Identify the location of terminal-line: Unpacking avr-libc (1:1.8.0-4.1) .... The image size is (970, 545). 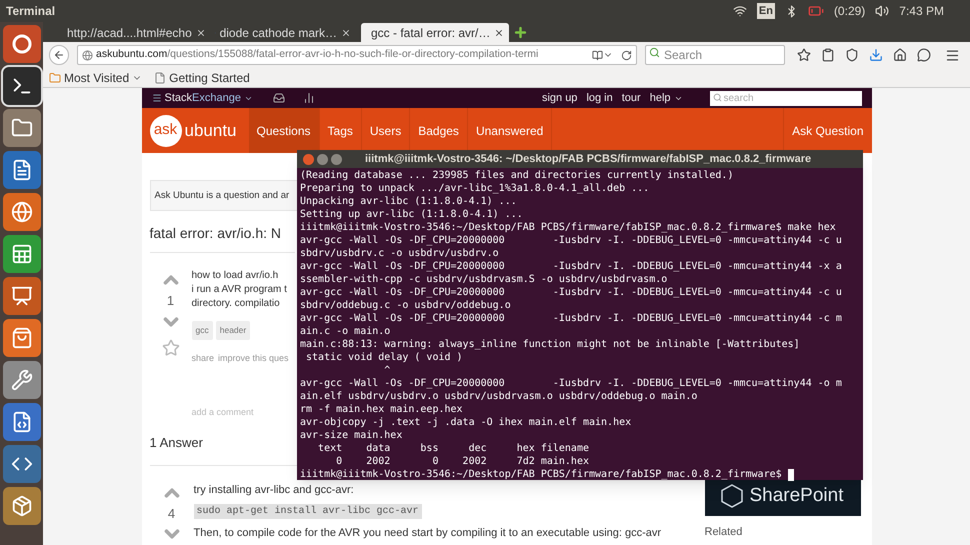
(408, 201).